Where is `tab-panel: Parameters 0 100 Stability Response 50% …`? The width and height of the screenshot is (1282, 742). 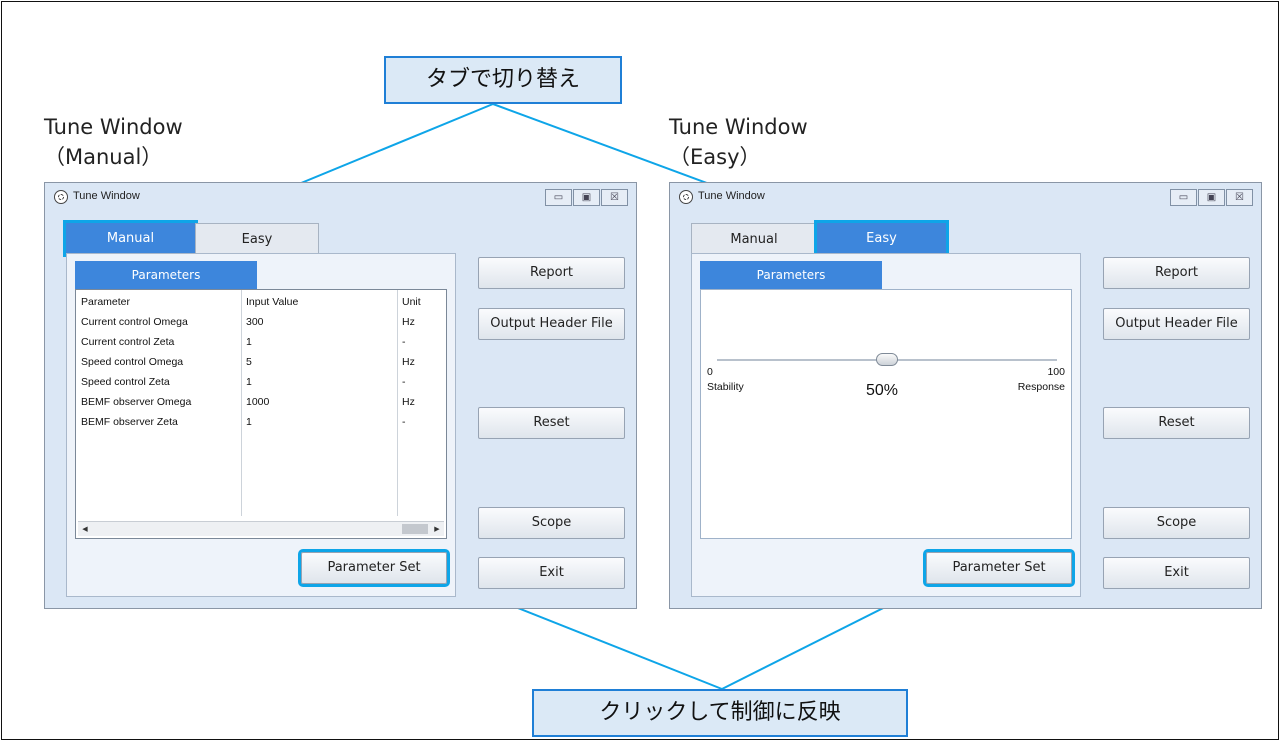 tab-panel: Parameters 0 100 Stability Response 50% … is located at coordinates (886, 425).